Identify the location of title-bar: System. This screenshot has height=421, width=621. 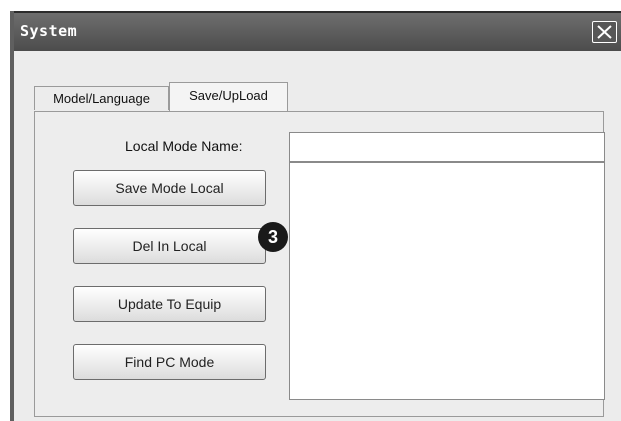
(317, 31).